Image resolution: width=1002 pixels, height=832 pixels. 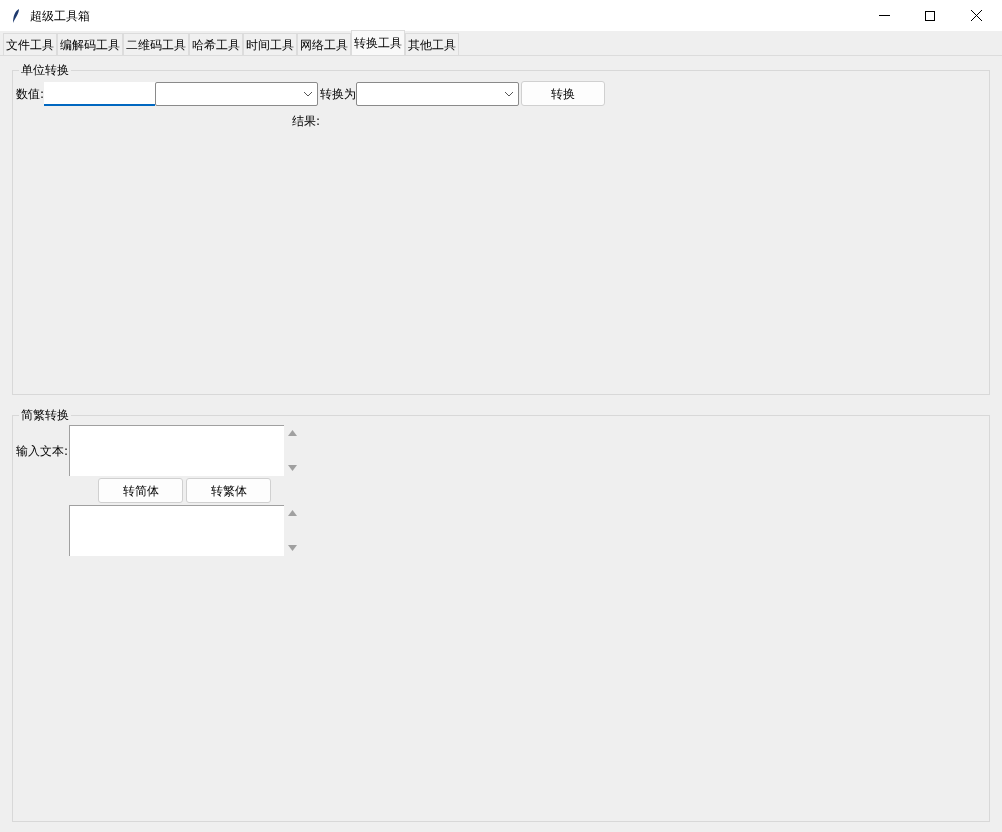 I want to click on minimize-icon, so click(x=884, y=15).